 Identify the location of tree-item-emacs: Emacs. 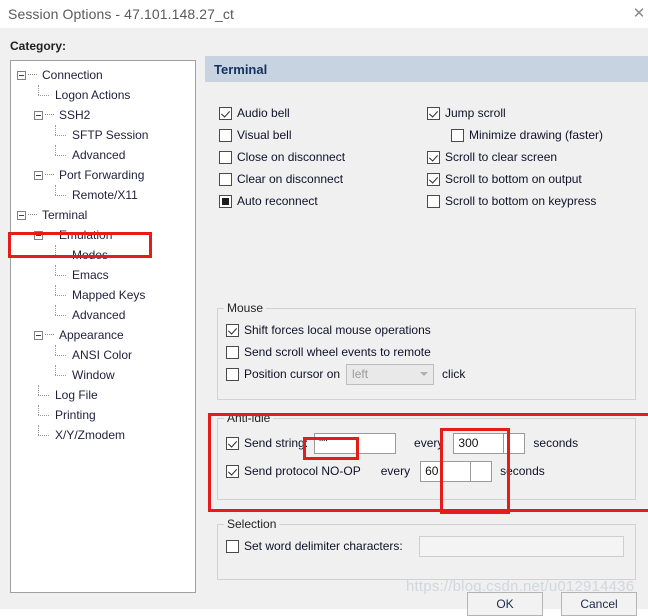
(103, 275).